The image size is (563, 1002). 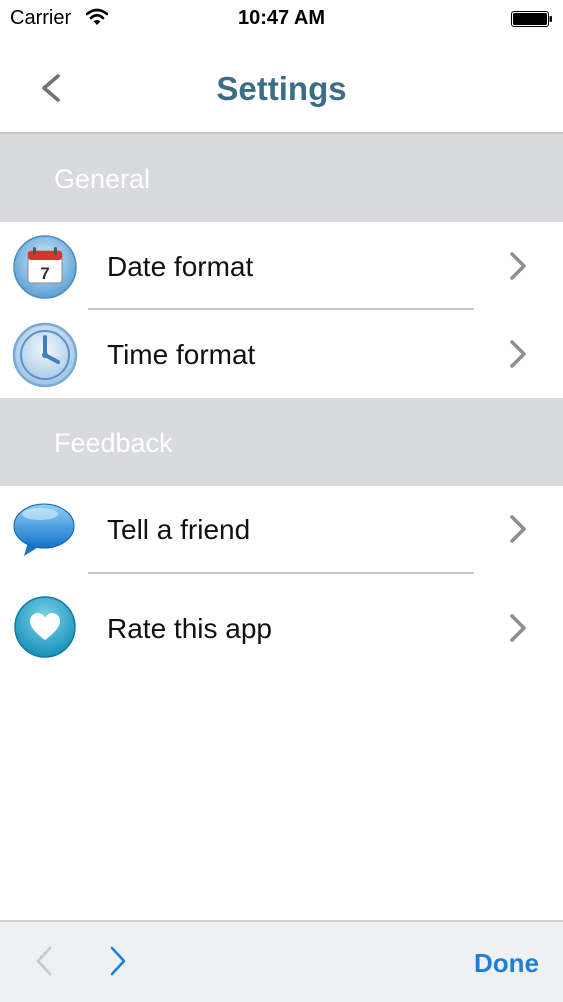 What do you see at coordinates (180, 266) in the screenshot?
I see `row-label: Date format` at bounding box center [180, 266].